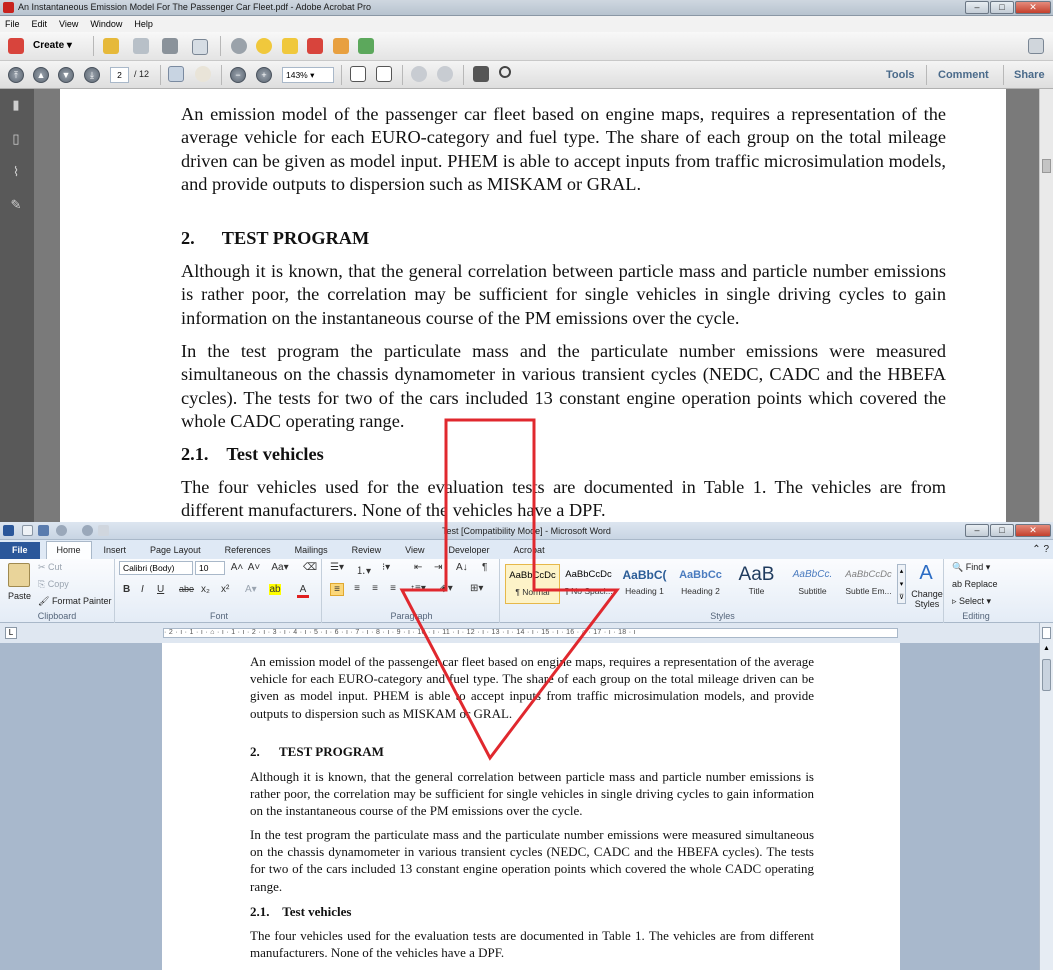 Image resolution: width=1053 pixels, height=970 pixels. Describe the element at coordinates (529, 552) in the screenshot. I see `tab-acrobat: Acrobat` at that location.